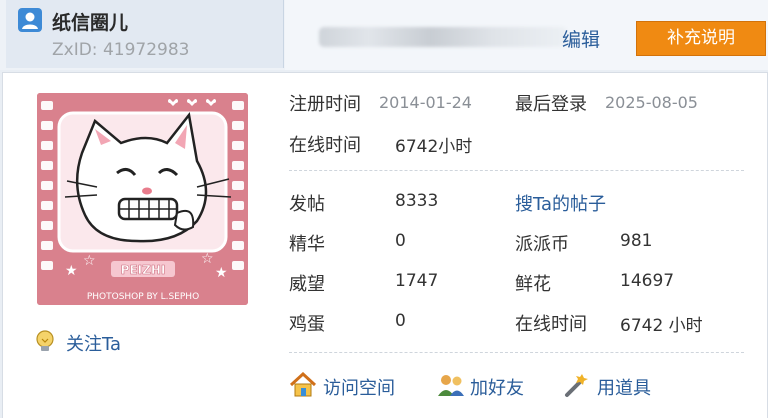 This screenshot has width=768, height=418. What do you see at coordinates (542, 244) in the screenshot?
I see `coins-label: 派派币` at bounding box center [542, 244].